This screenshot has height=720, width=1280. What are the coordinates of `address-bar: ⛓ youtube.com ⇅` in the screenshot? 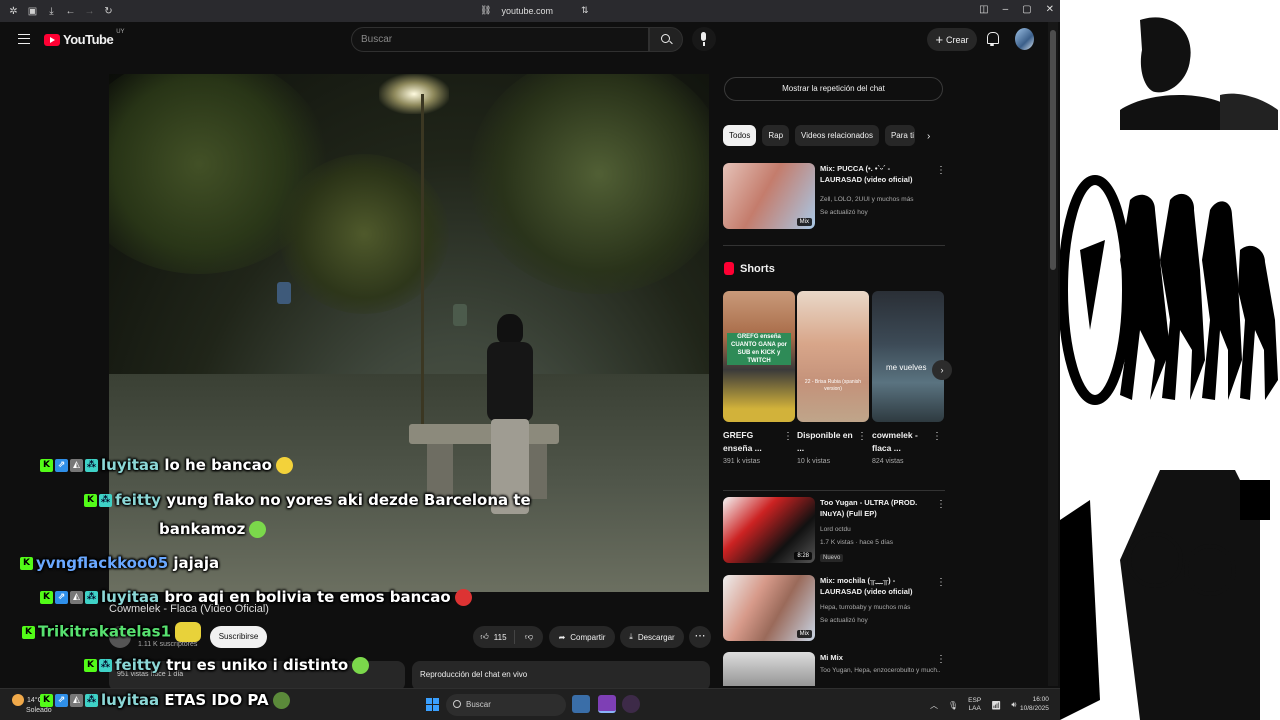 It's located at (534, 10).